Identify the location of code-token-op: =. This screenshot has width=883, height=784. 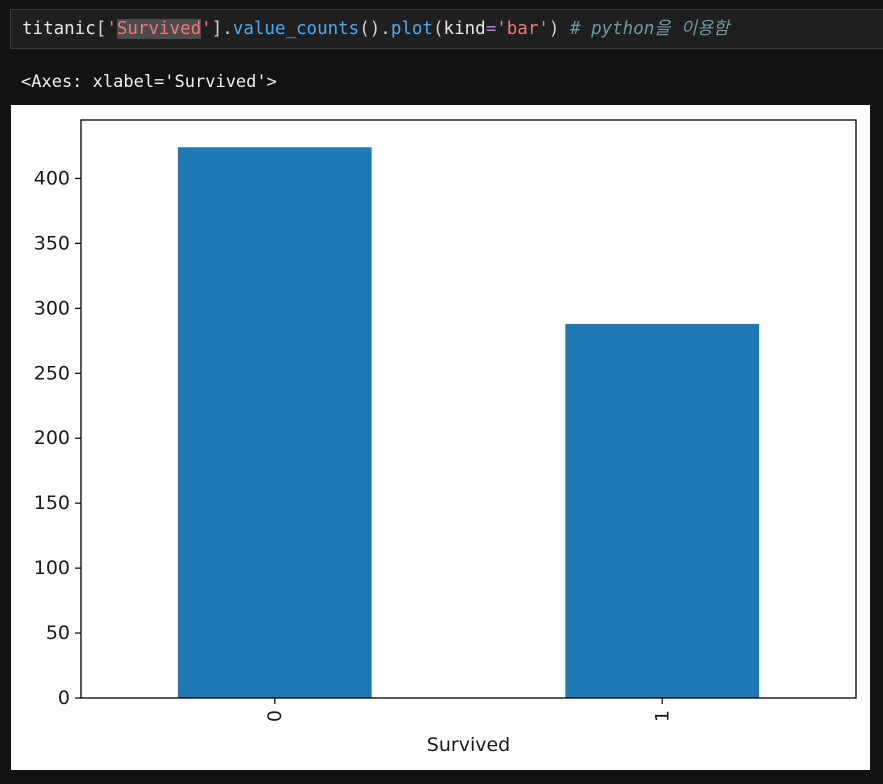
(491, 29).